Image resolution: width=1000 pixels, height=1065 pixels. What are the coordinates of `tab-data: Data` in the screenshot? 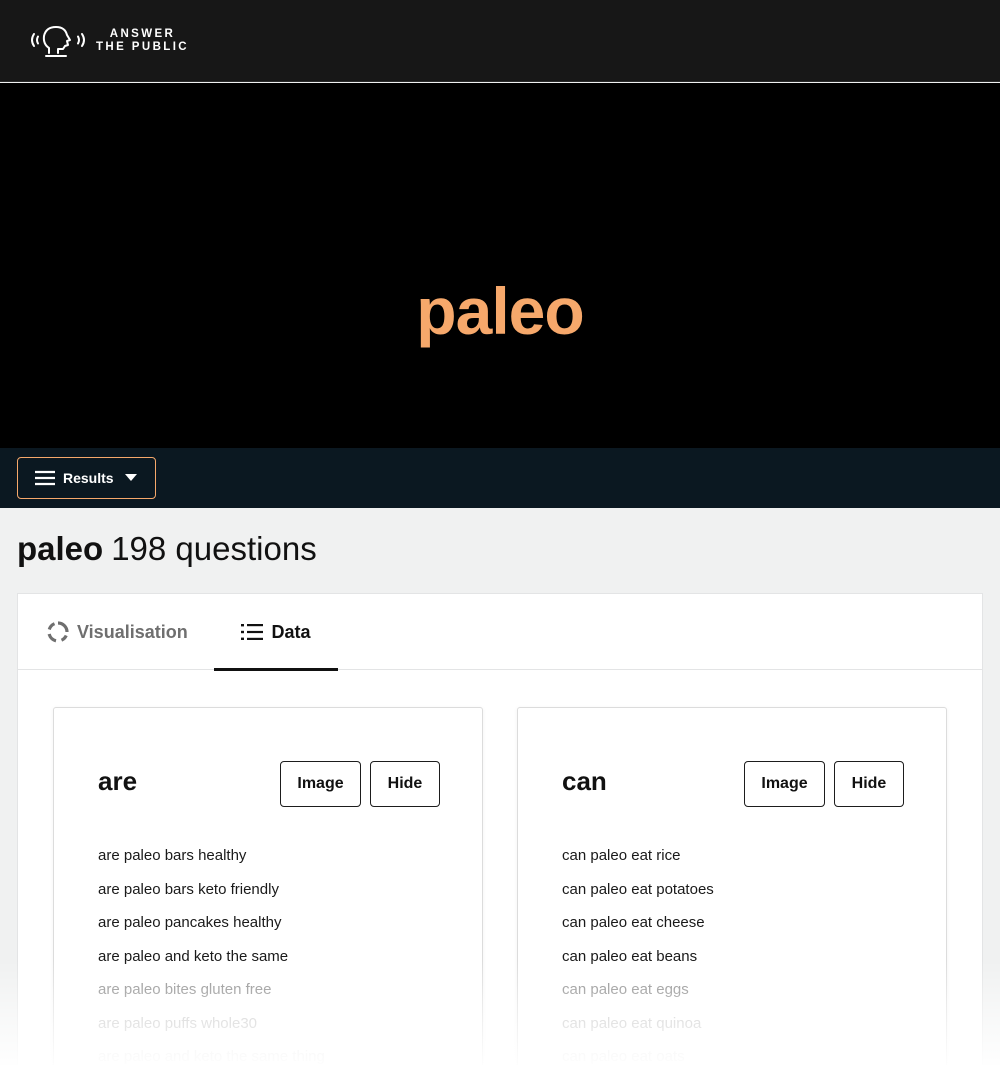 It's located at (276, 632).